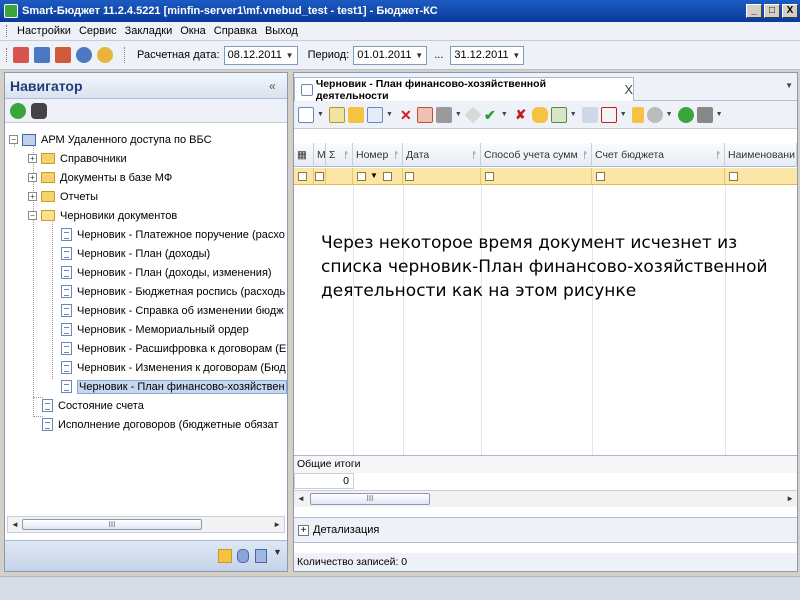 This screenshot has height=600, width=800. Describe the element at coordinates (281, 31) in the screenshot. I see `menu-exit: Выход` at that location.